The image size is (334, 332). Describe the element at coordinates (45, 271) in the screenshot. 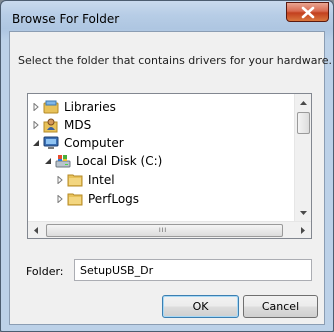

I see `folder-label: Folder:` at that location.